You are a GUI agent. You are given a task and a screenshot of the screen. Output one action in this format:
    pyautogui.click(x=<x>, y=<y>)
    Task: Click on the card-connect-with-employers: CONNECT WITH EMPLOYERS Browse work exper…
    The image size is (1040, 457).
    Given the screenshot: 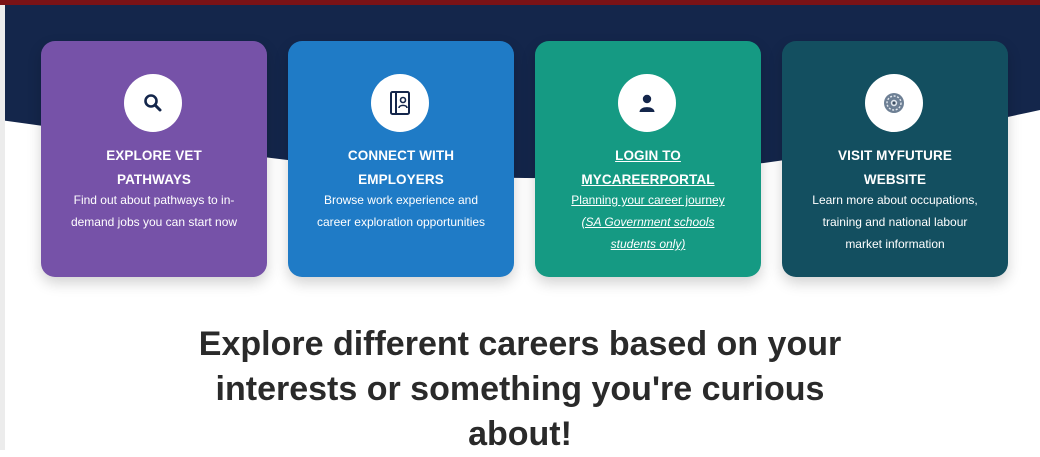 What is the action you would take?
    pyautogui.click(x=401, y=159)
    